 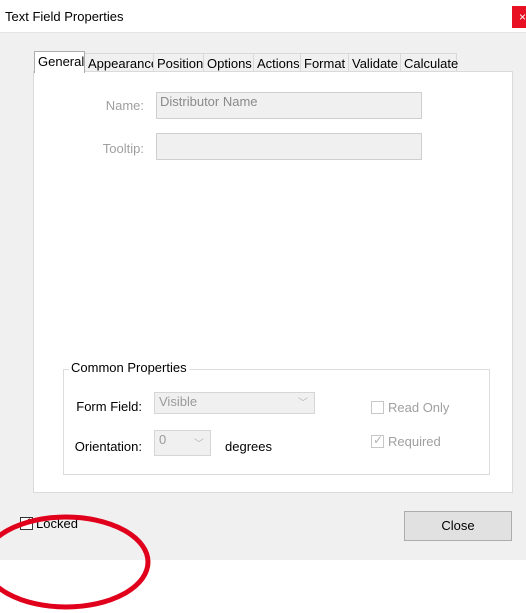 What do you see at coordinates (182, 443) in the screenshot?
I see `orientation-select: 0 ﹀` at bounding box center [182, 443].